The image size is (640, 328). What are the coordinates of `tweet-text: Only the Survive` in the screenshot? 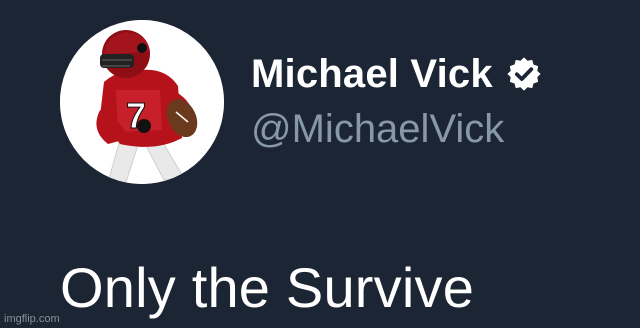 It's located at (267, 287).